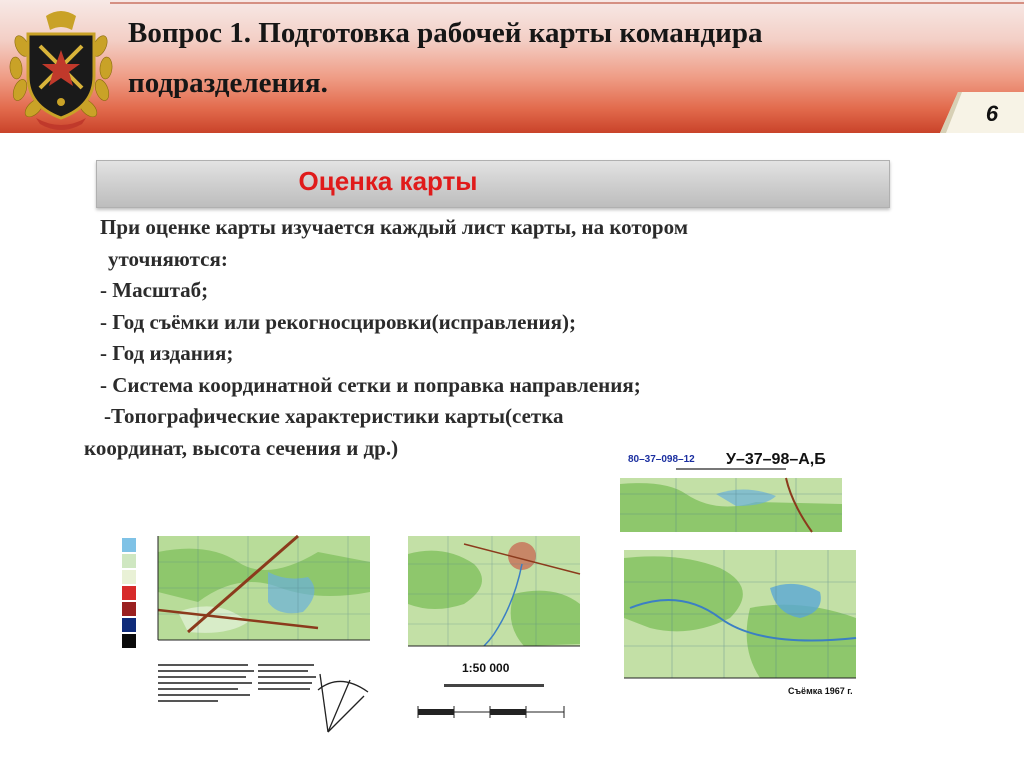 Image resolution: width=1024 pixels, height=767 pixels. I want to click on topographic-map-left, so click(246, 637).